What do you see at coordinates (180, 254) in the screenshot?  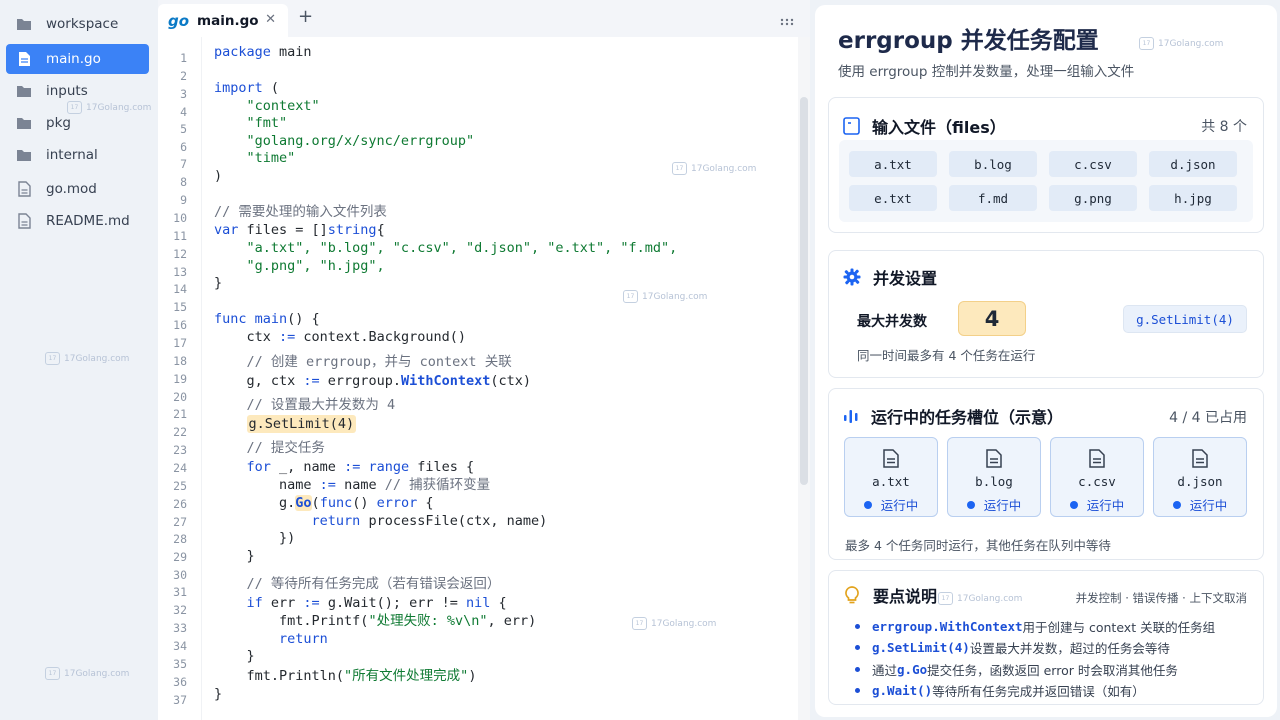 I see `line-number: 12` at bounding box center [180, 254].